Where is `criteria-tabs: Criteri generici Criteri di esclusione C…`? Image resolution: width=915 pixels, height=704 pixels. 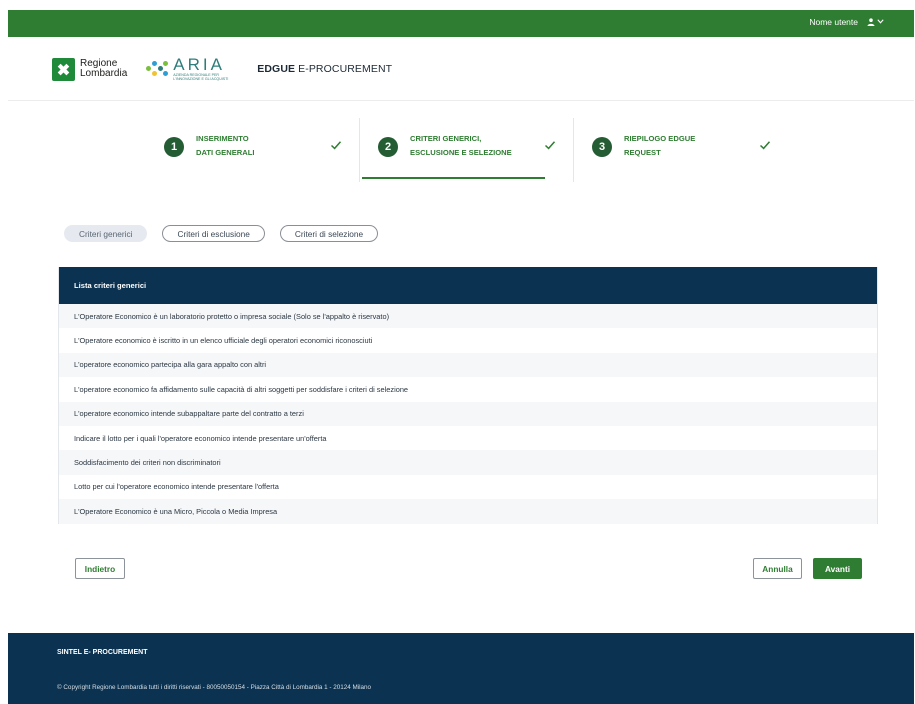 criteria-tabs: Criteri generici Criteri di esclusione C… is located at coordinates (228, 233).